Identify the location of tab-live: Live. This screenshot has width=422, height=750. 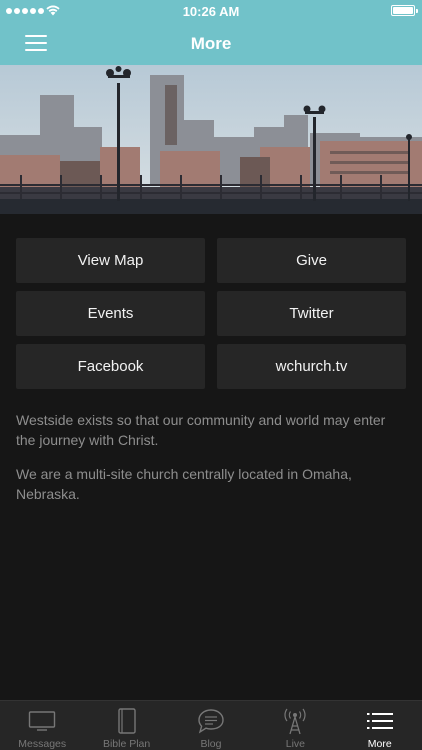
(295, 725).